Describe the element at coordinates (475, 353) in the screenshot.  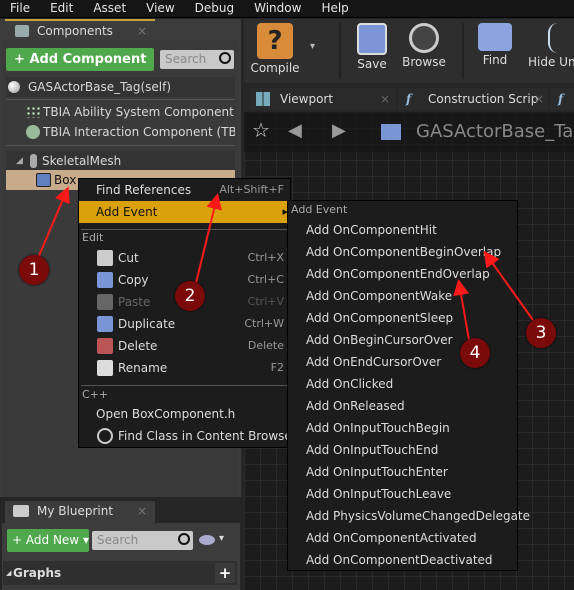
I see `annotation-marker-4: 4` at that location.